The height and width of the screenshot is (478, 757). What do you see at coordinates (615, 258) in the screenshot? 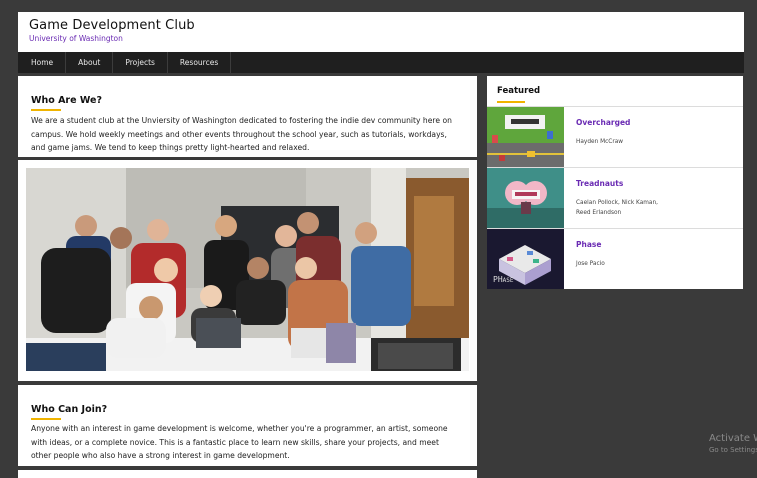
I see `featured-item-phase: PHASE Phase Jose Pacio` at bounding box center [615, 258].